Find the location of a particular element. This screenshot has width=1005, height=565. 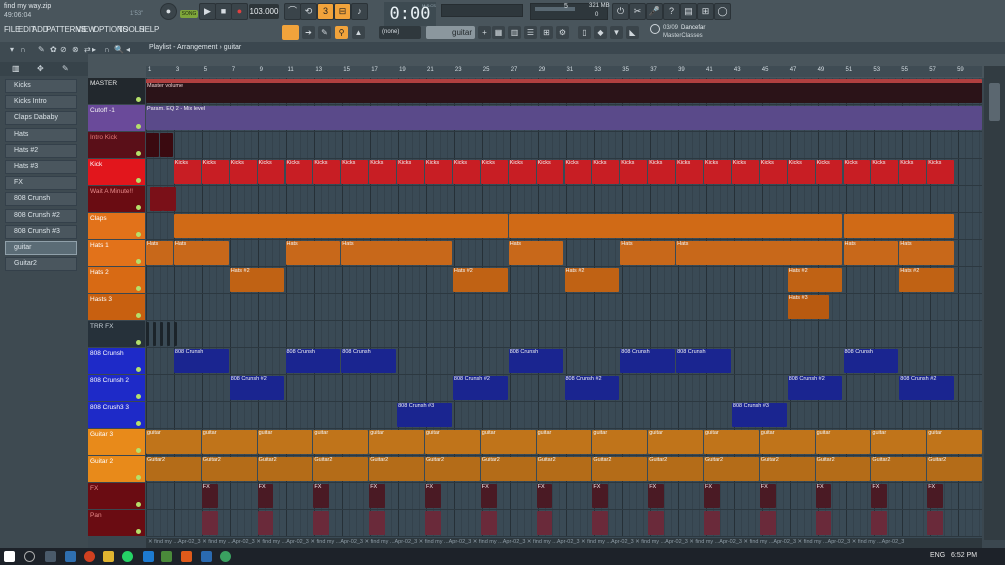

browser-item: Hats #2 is located at coordinates (41, 150).